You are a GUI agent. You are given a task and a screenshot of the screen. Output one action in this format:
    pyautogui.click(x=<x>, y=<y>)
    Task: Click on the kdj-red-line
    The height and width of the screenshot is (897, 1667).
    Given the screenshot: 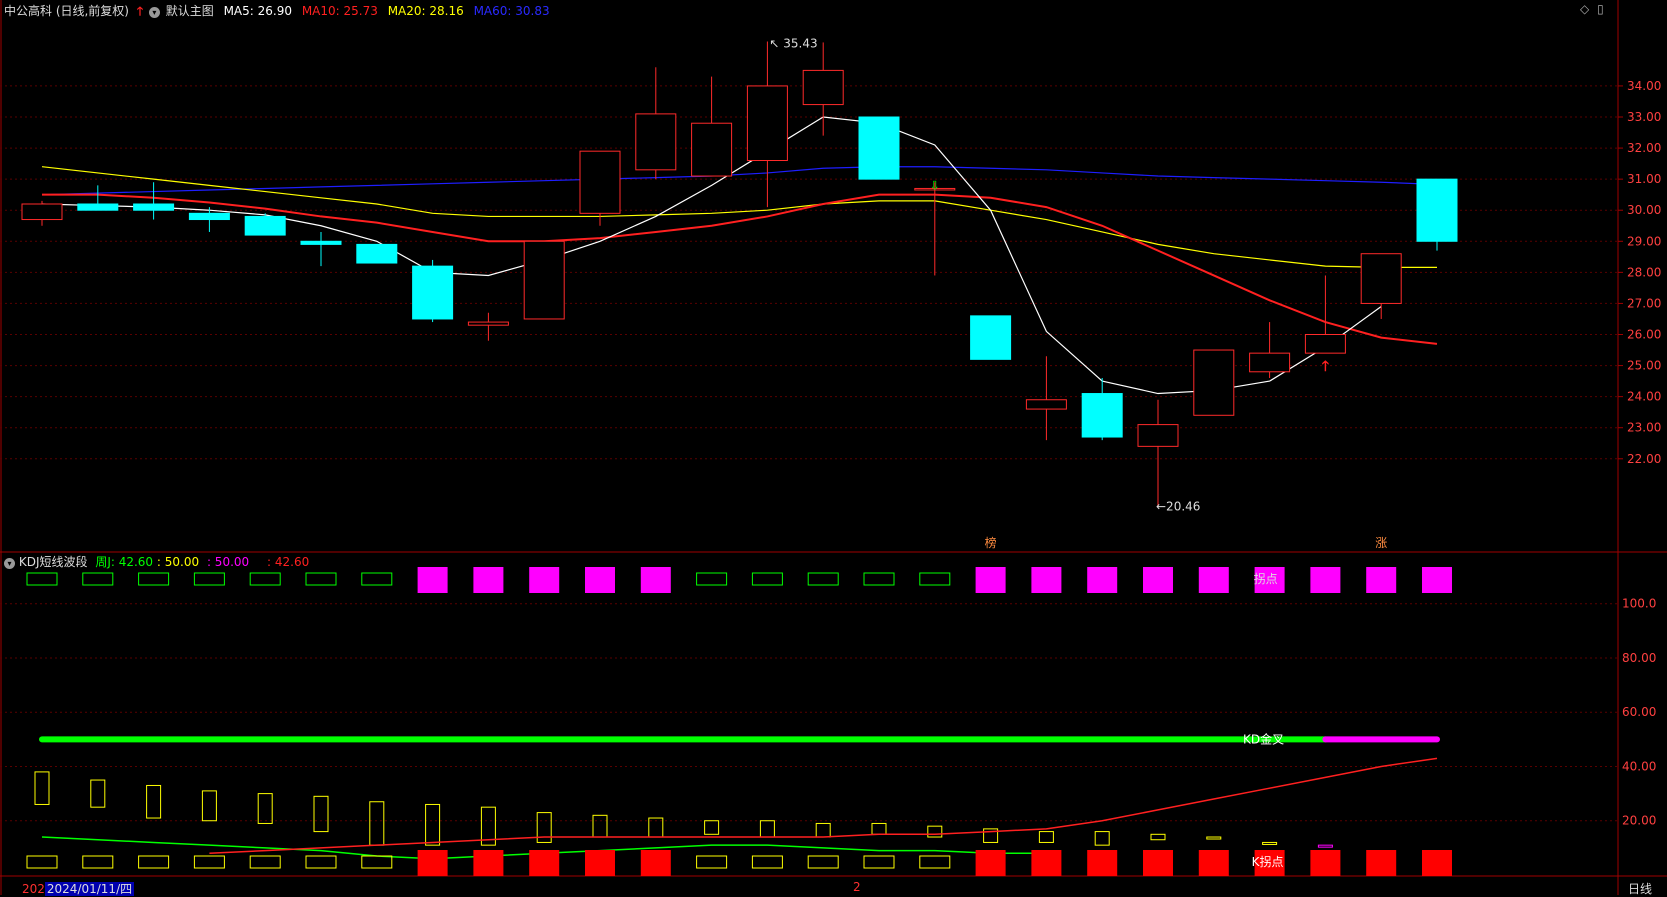 What is the action you would take?
    pyautogui.click(x=823, y=806)
    